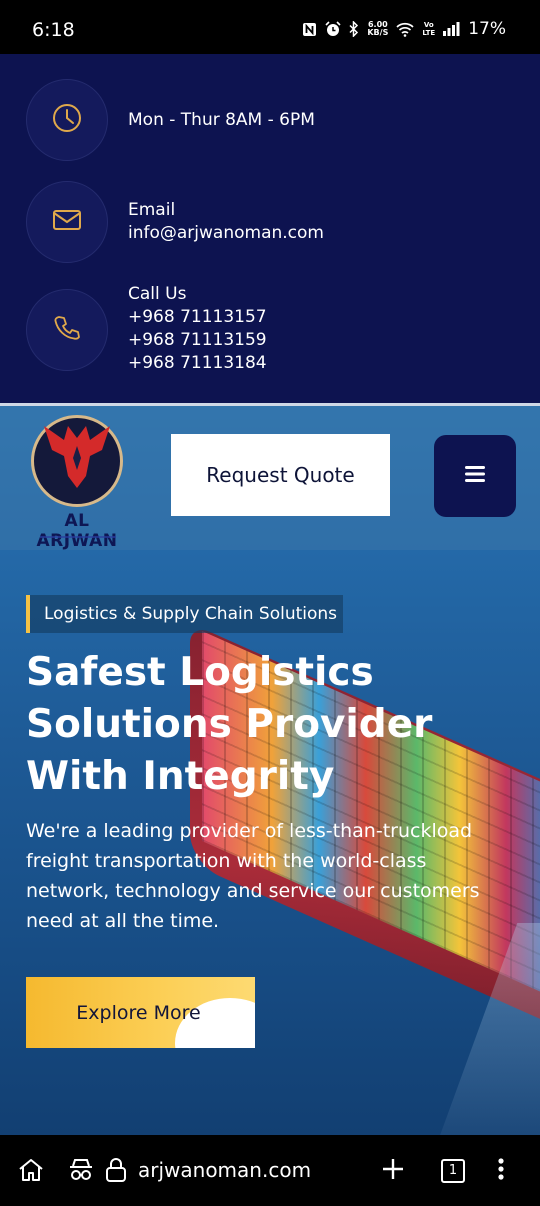 This screenshot has width=540, height=1206. Describe the element at coordinates (354, 29) in the screenshot. I see `bluetooth-icon` at that location.